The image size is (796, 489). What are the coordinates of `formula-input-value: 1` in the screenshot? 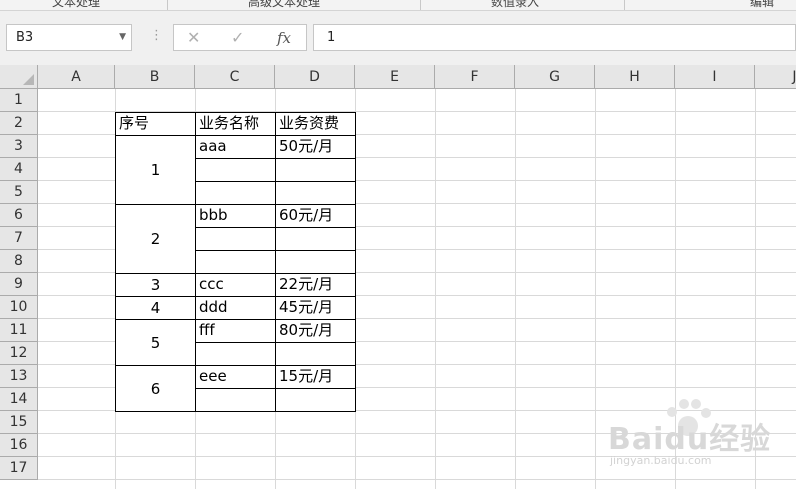 It's located at (331, 37).